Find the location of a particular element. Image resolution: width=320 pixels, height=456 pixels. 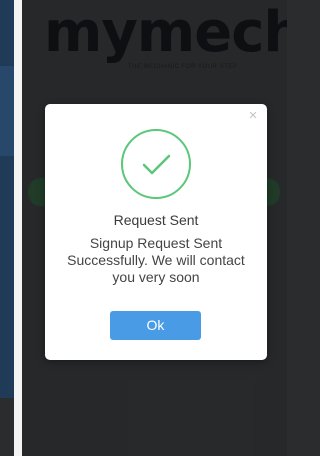

ok-button: Ok is located at coordinates (155, 325).